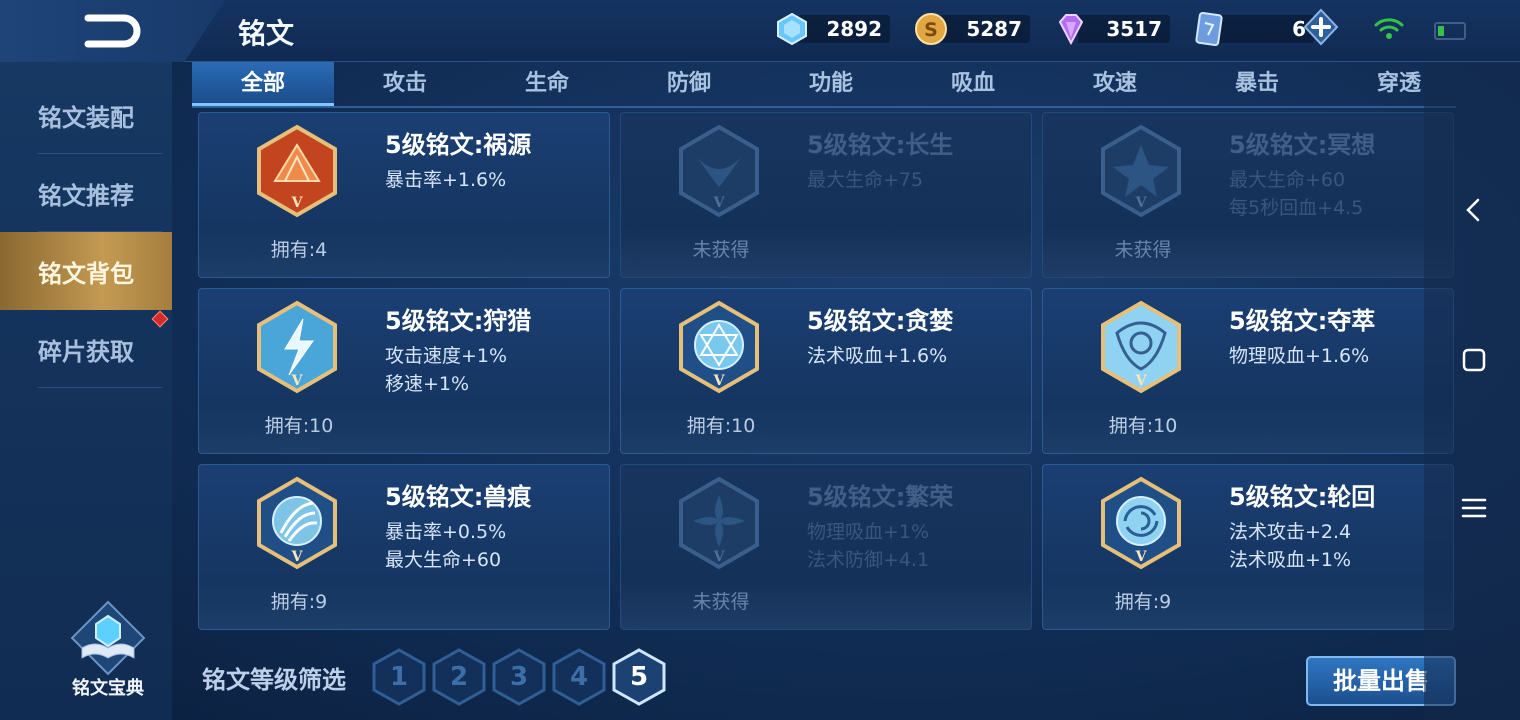  What do you see at coordinates (826, 547) in the screenshot?
I see `rune-card-fanrong: V 5级铭文:繁荣 物理吸血+1% 法术防御+4.1 未获得` at bounding box center [826, 547].